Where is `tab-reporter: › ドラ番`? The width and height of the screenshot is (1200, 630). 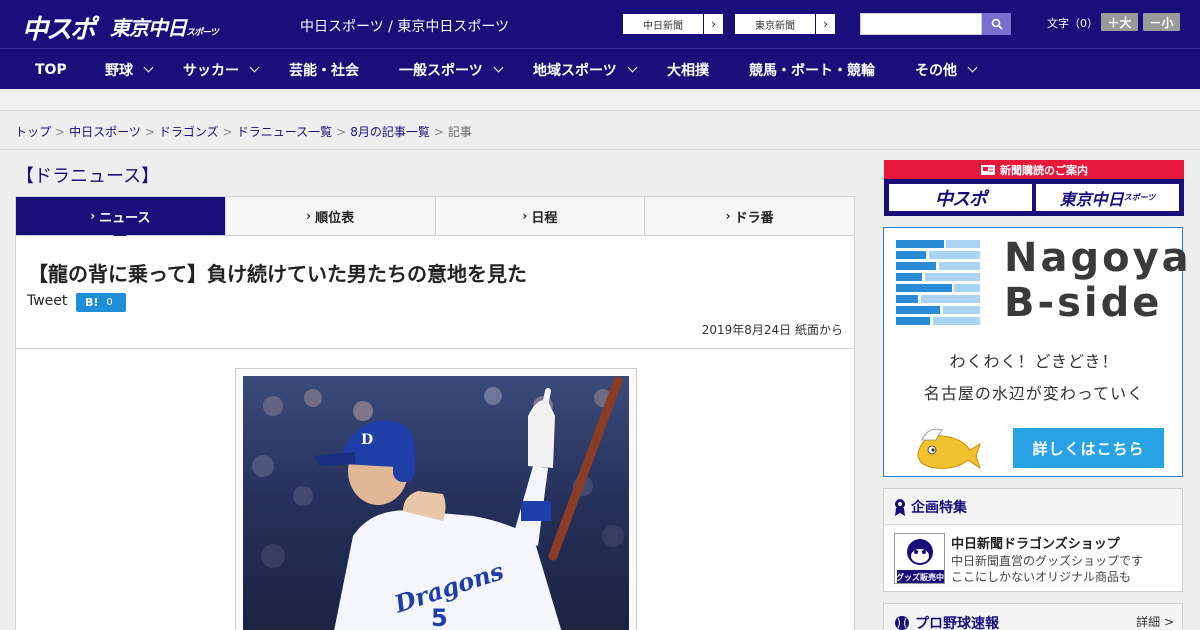
tab-reporter: › ドラ番 is located at coordinates (749, 216).